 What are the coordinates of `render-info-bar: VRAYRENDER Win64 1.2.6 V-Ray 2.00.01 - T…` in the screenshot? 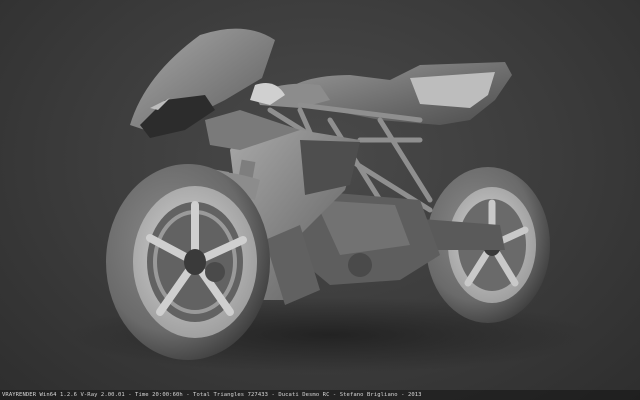 It's located at (320, 395).